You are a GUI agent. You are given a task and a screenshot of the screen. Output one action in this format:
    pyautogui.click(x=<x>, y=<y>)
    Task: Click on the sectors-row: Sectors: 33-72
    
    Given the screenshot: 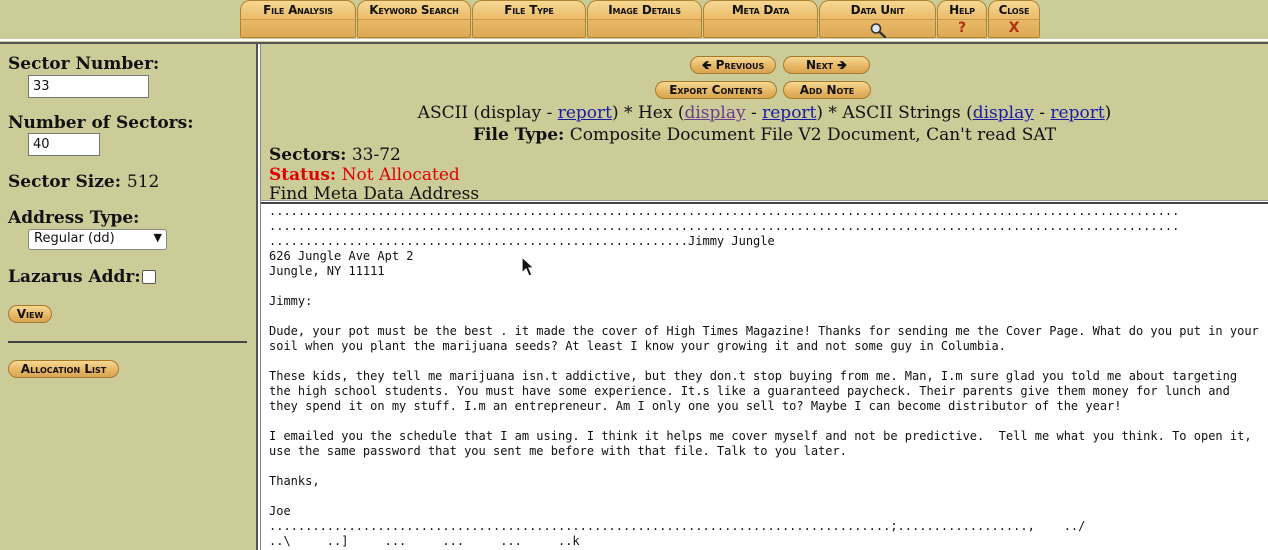 What is the action you would take?
    pyautogui.click(x=335, y=155)
    